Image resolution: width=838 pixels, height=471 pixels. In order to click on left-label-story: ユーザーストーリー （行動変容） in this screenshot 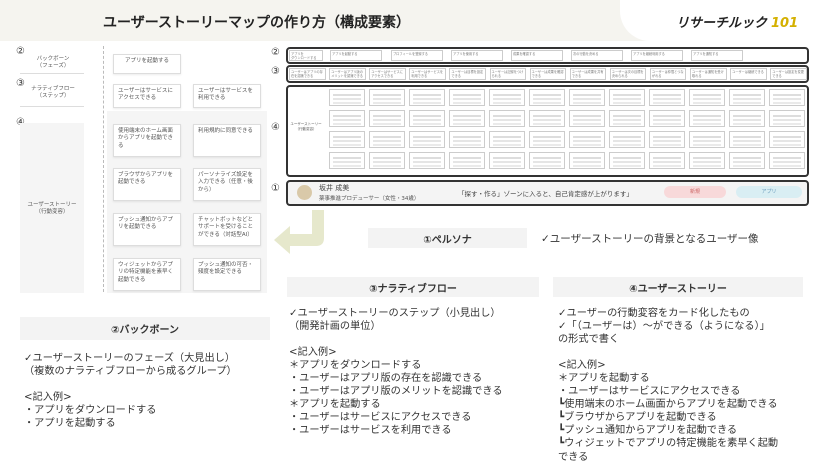, I will do `click(52, 209)`.